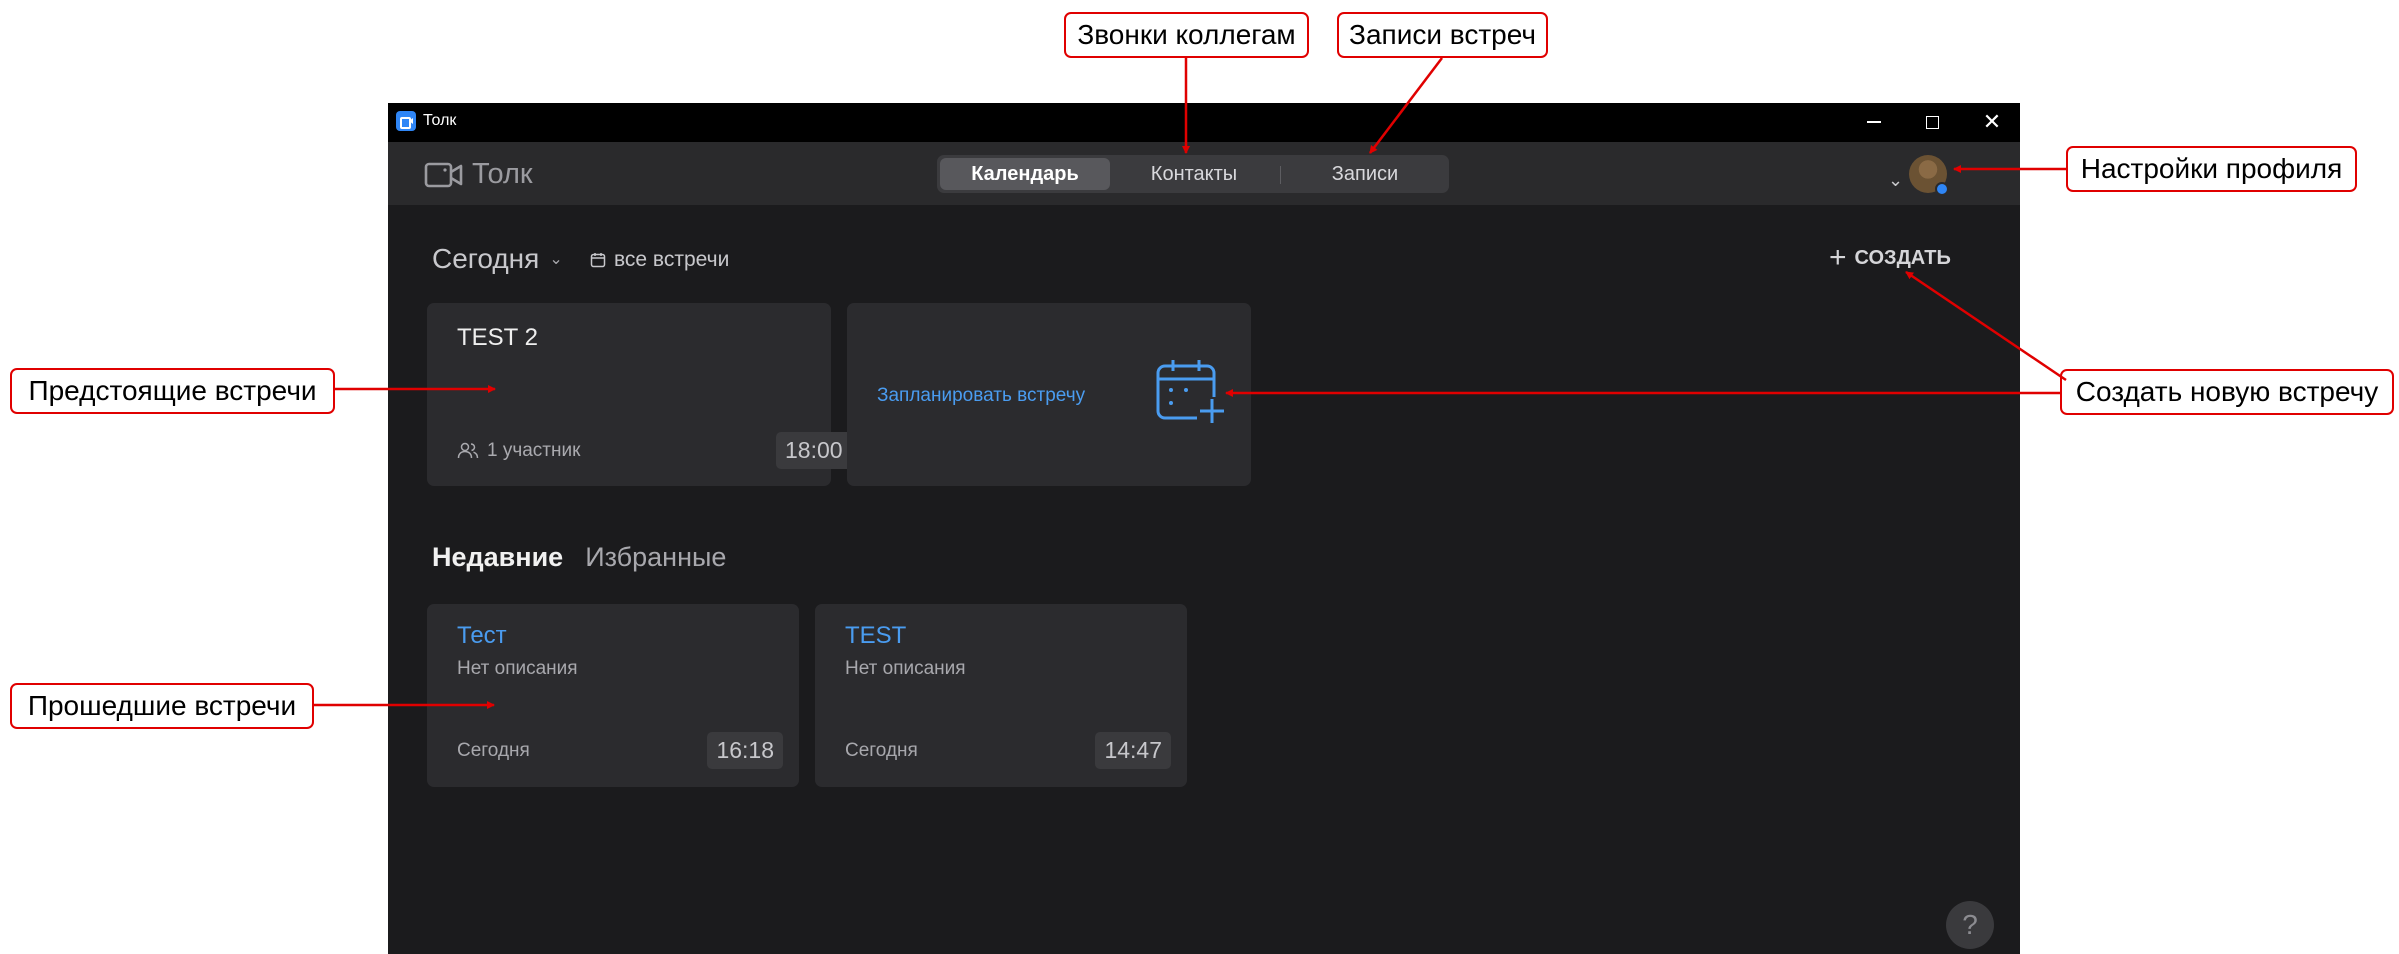  I want to click on minimize-button, so click(1874, 122).